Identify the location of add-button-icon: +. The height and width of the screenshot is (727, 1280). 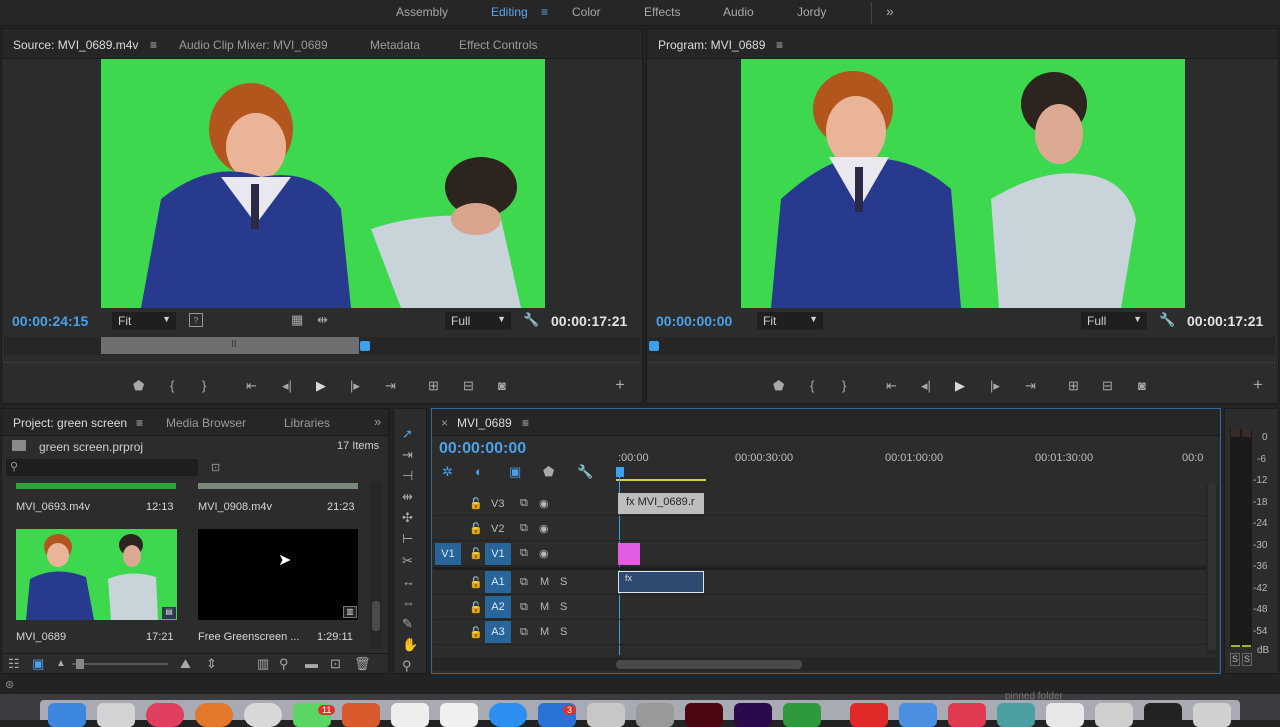
(1258, 384).